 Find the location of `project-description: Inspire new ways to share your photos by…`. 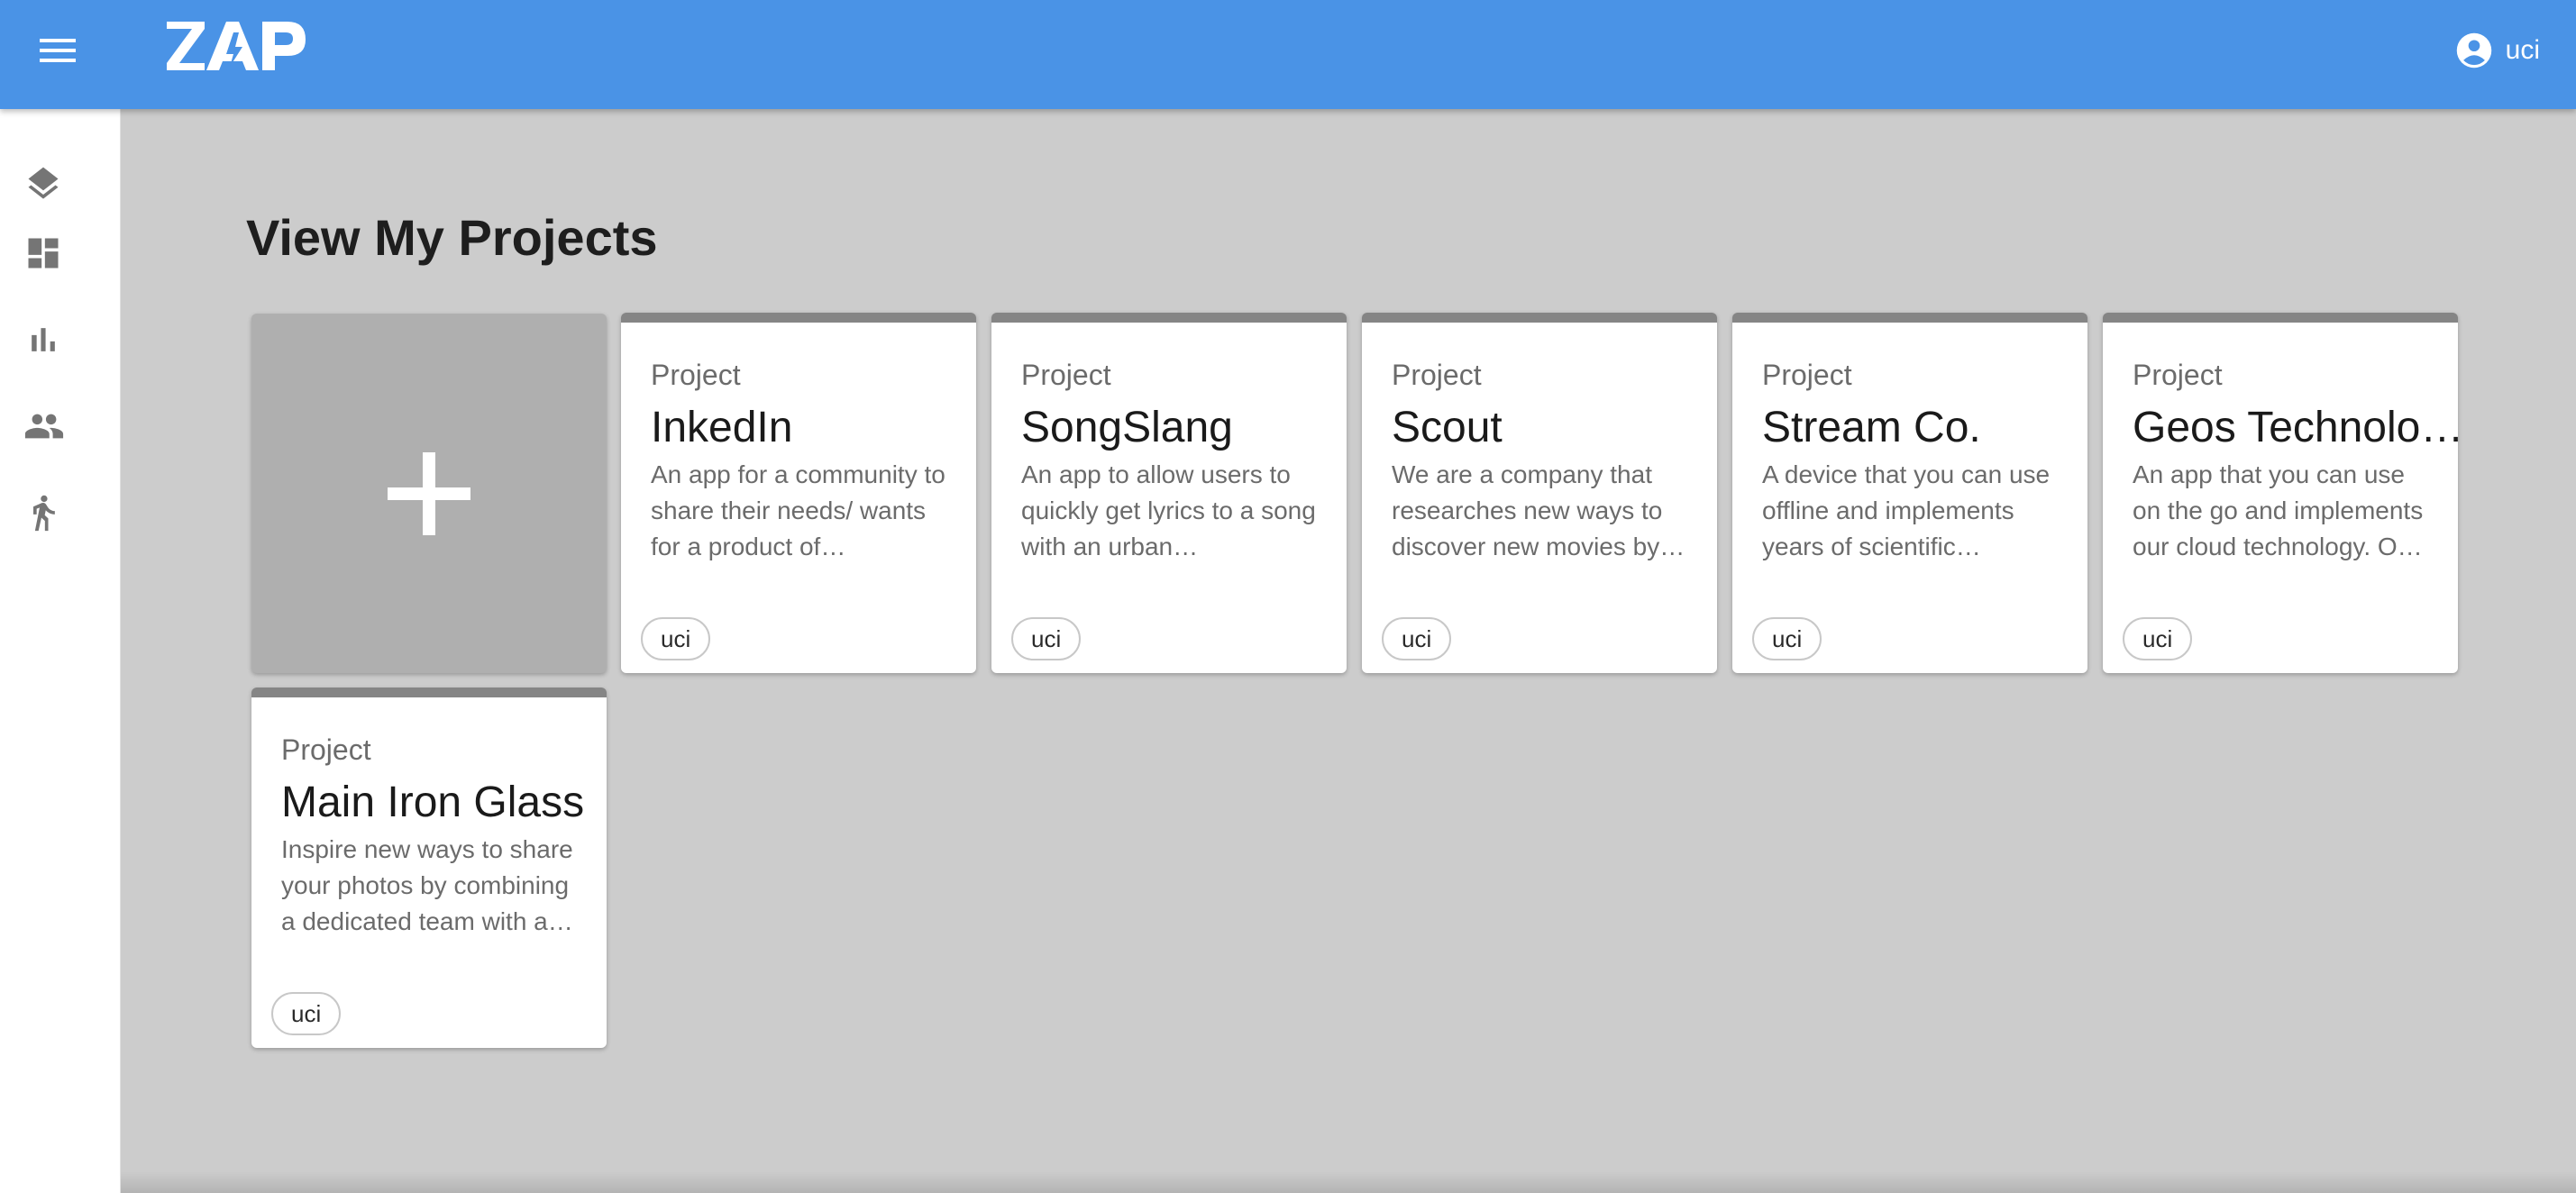

project-description: Inspire new ways to share your photos by… is located at coordinates (427, 885).